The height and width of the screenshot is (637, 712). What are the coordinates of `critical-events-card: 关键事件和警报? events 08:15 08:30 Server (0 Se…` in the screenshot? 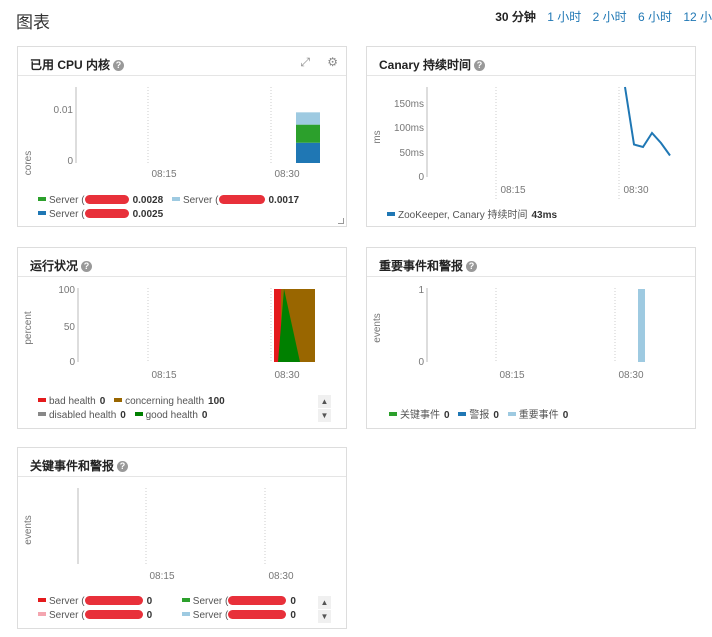 It's located at (182, 538).